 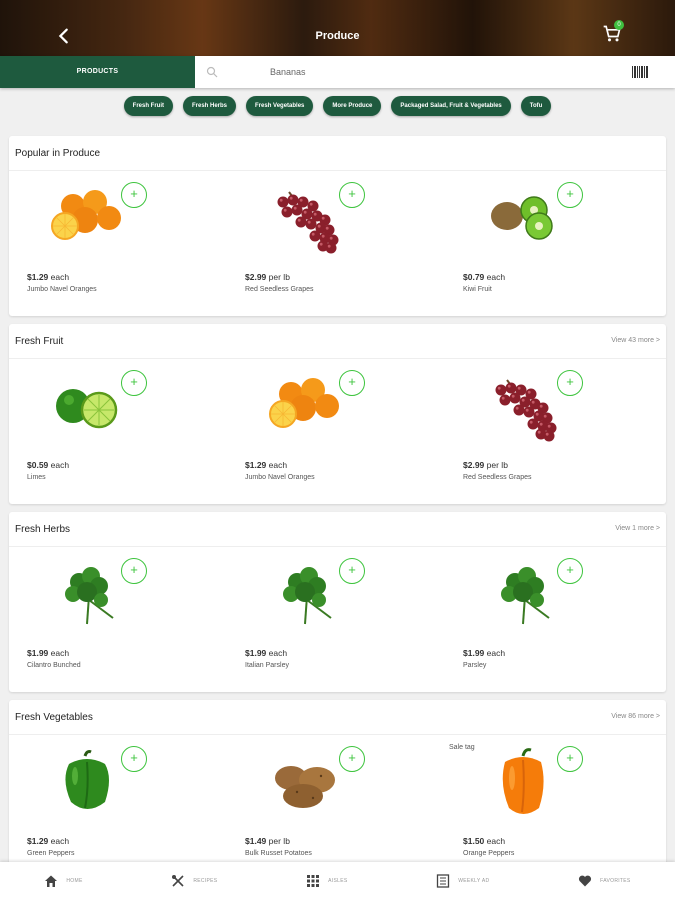 I want to click on product-name: Bulk Russet Potatoes, so click(x=278, y=853).